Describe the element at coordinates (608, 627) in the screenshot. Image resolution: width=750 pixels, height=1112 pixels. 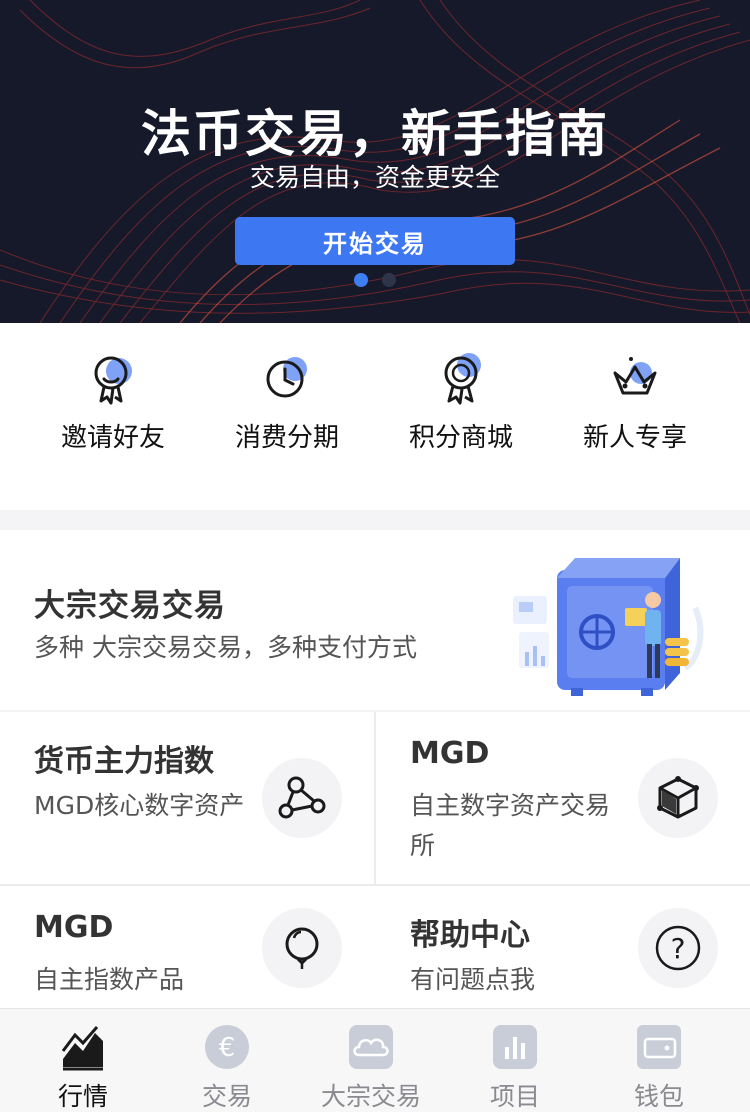
I see `safe-illustration` at that location.